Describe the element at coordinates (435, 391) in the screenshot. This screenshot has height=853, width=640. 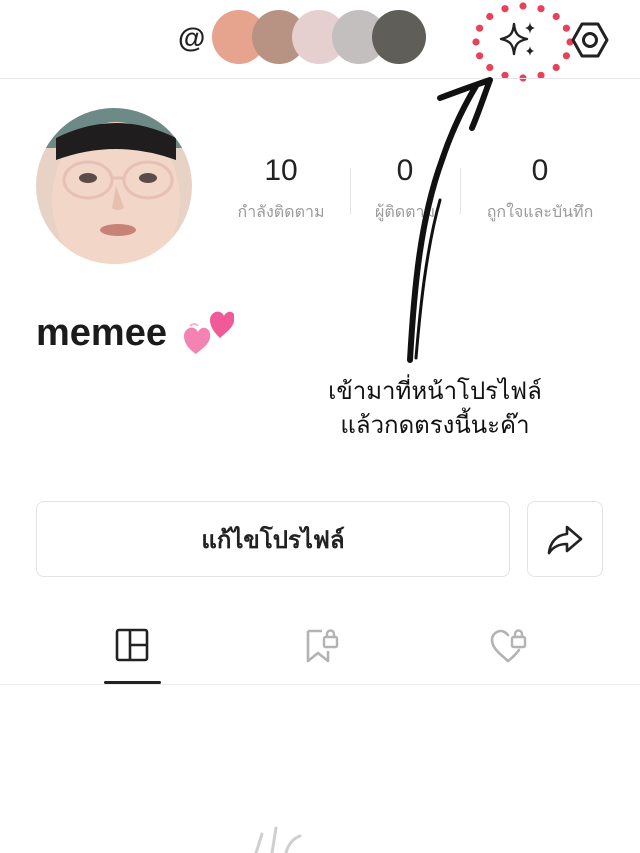
I see `annotation-line-1: เข้ามาที่หน้าโปรไฟล์` at that location.